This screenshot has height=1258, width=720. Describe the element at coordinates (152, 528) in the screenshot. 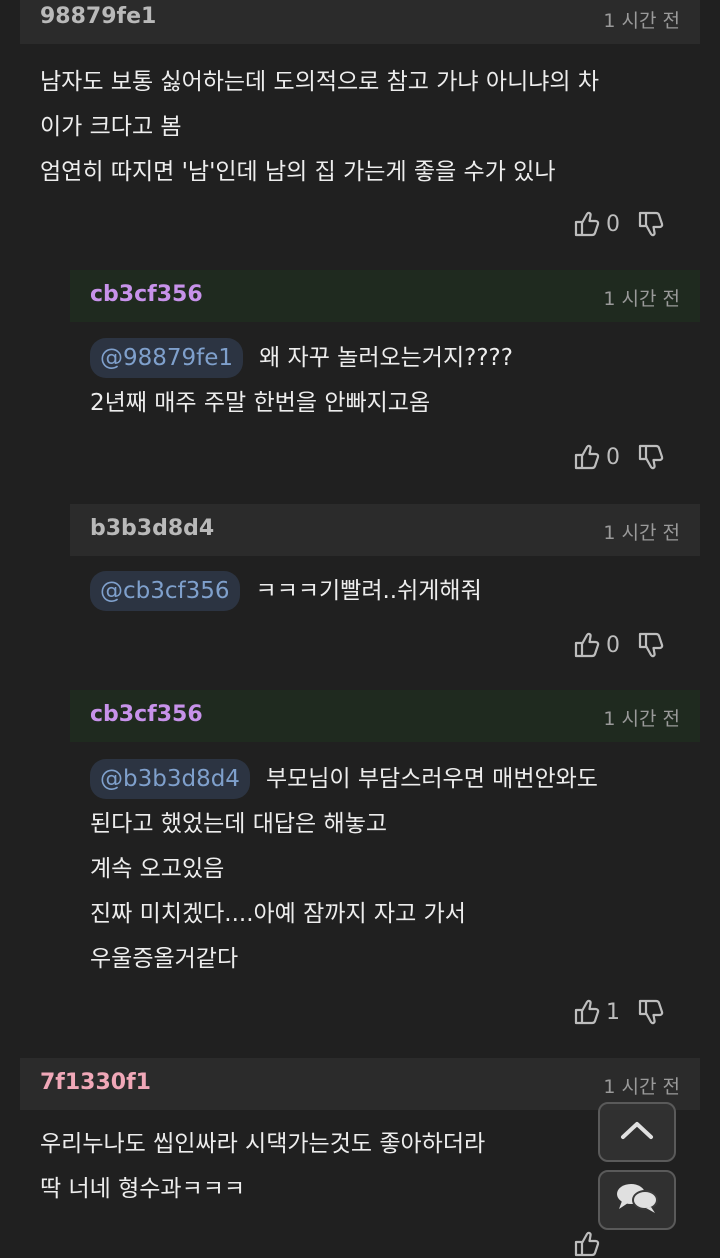

I see `comment-author: b3b3d8d4` at that location.